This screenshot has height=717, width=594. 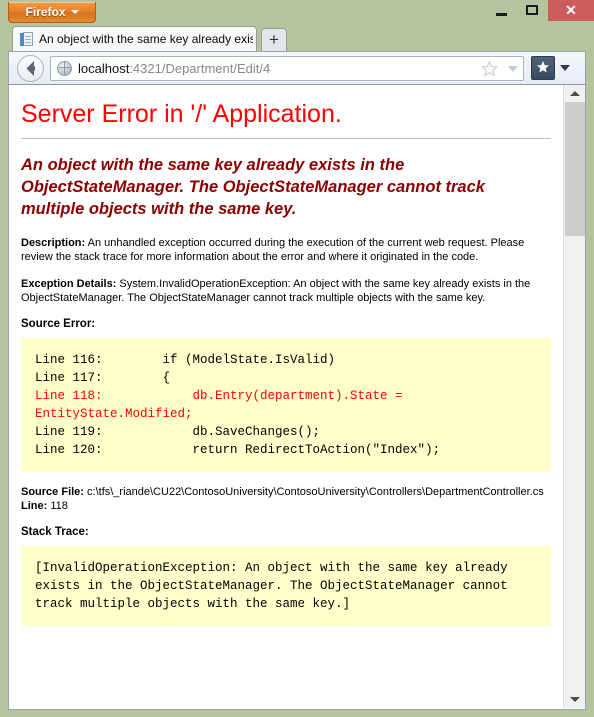 I want to click on bookmark-star-icon, so click(x=489, y=69).